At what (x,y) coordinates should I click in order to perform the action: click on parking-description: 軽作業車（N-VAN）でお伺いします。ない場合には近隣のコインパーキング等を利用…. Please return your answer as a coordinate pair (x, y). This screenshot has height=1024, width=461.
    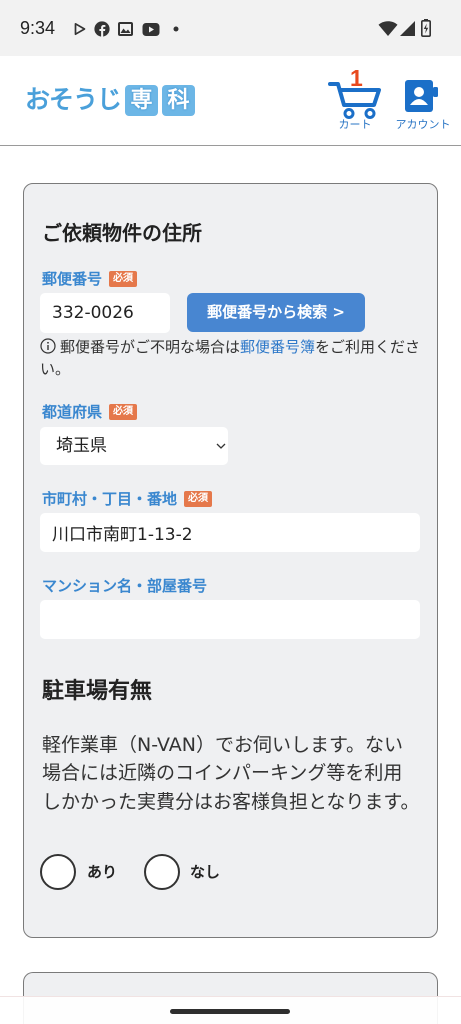
    Looking at the image, I should click on (231, 773).